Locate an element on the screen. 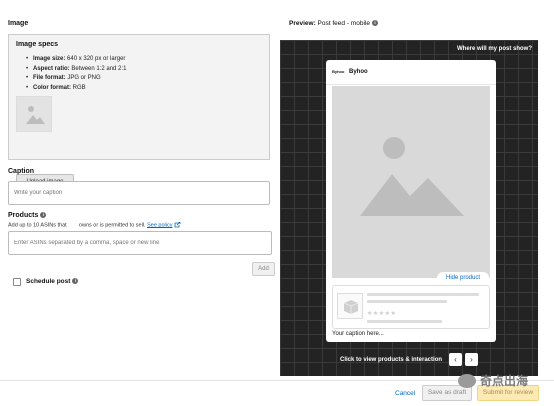  product-card: ★★★★★ is located at coordinates (411, 307).